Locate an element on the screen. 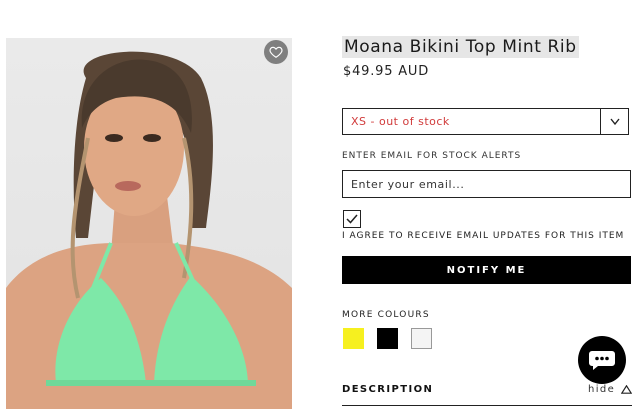 The image size is (640, 409). chat-button is located at coordinates (602, 360).